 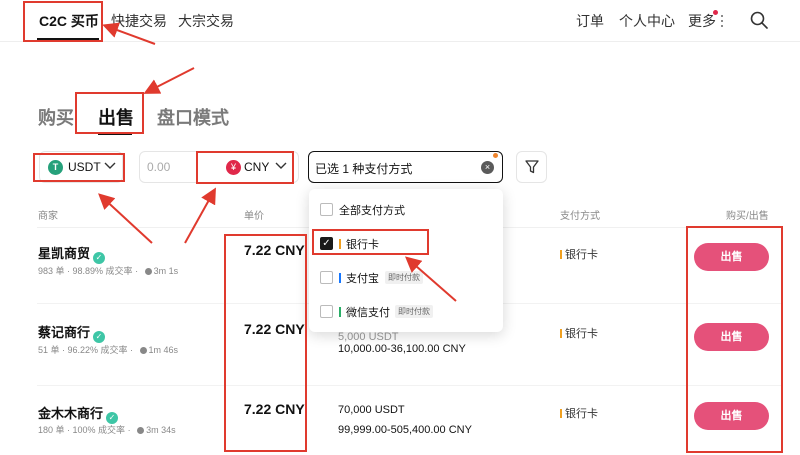 I want to click on merchant-name: 蔡记商行 ✓, so click(x=72, y=332).